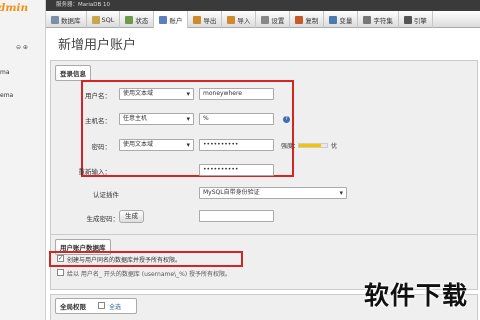  Describe the element at coordinates (290, 146) in the screenshot. I see `strength-label: 强度：` at that location.